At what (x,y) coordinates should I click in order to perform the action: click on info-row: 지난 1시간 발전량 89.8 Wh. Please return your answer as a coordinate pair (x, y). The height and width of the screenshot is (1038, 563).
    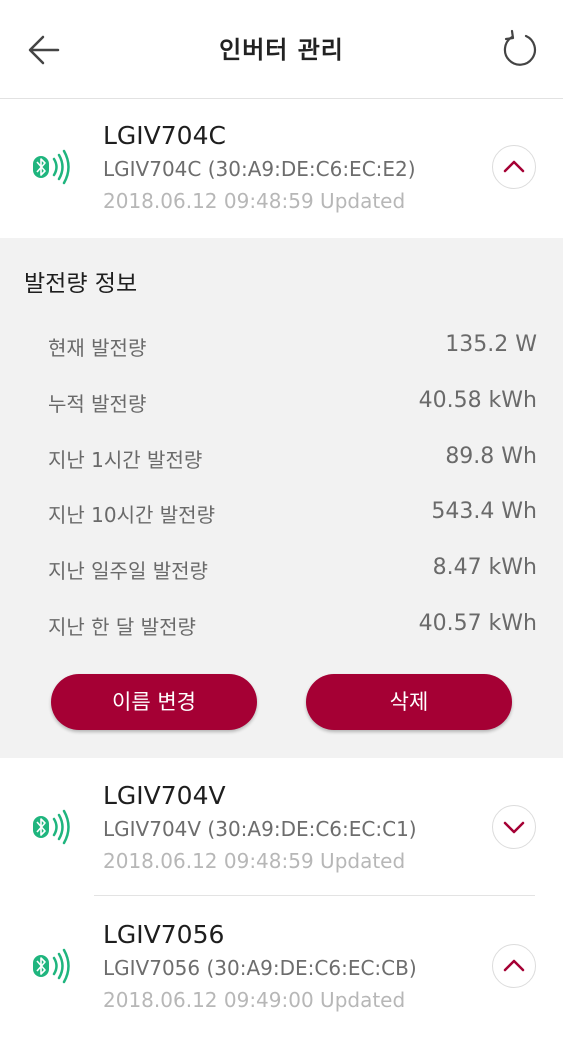
    Looking at the image, I should click on (292, 458).